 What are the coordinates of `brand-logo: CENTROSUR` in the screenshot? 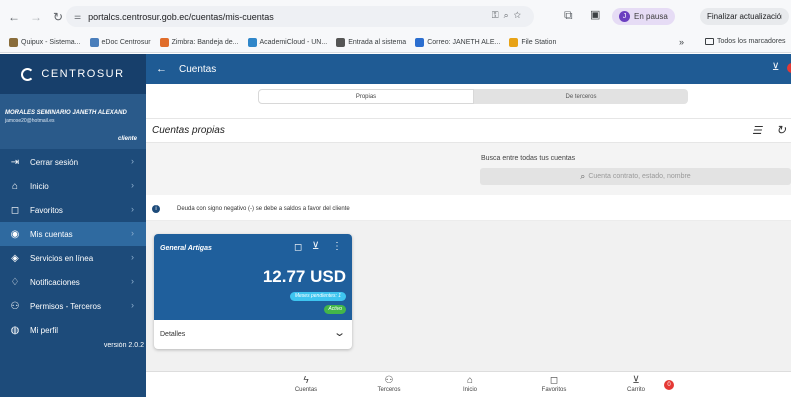 It's located at (73, 74).